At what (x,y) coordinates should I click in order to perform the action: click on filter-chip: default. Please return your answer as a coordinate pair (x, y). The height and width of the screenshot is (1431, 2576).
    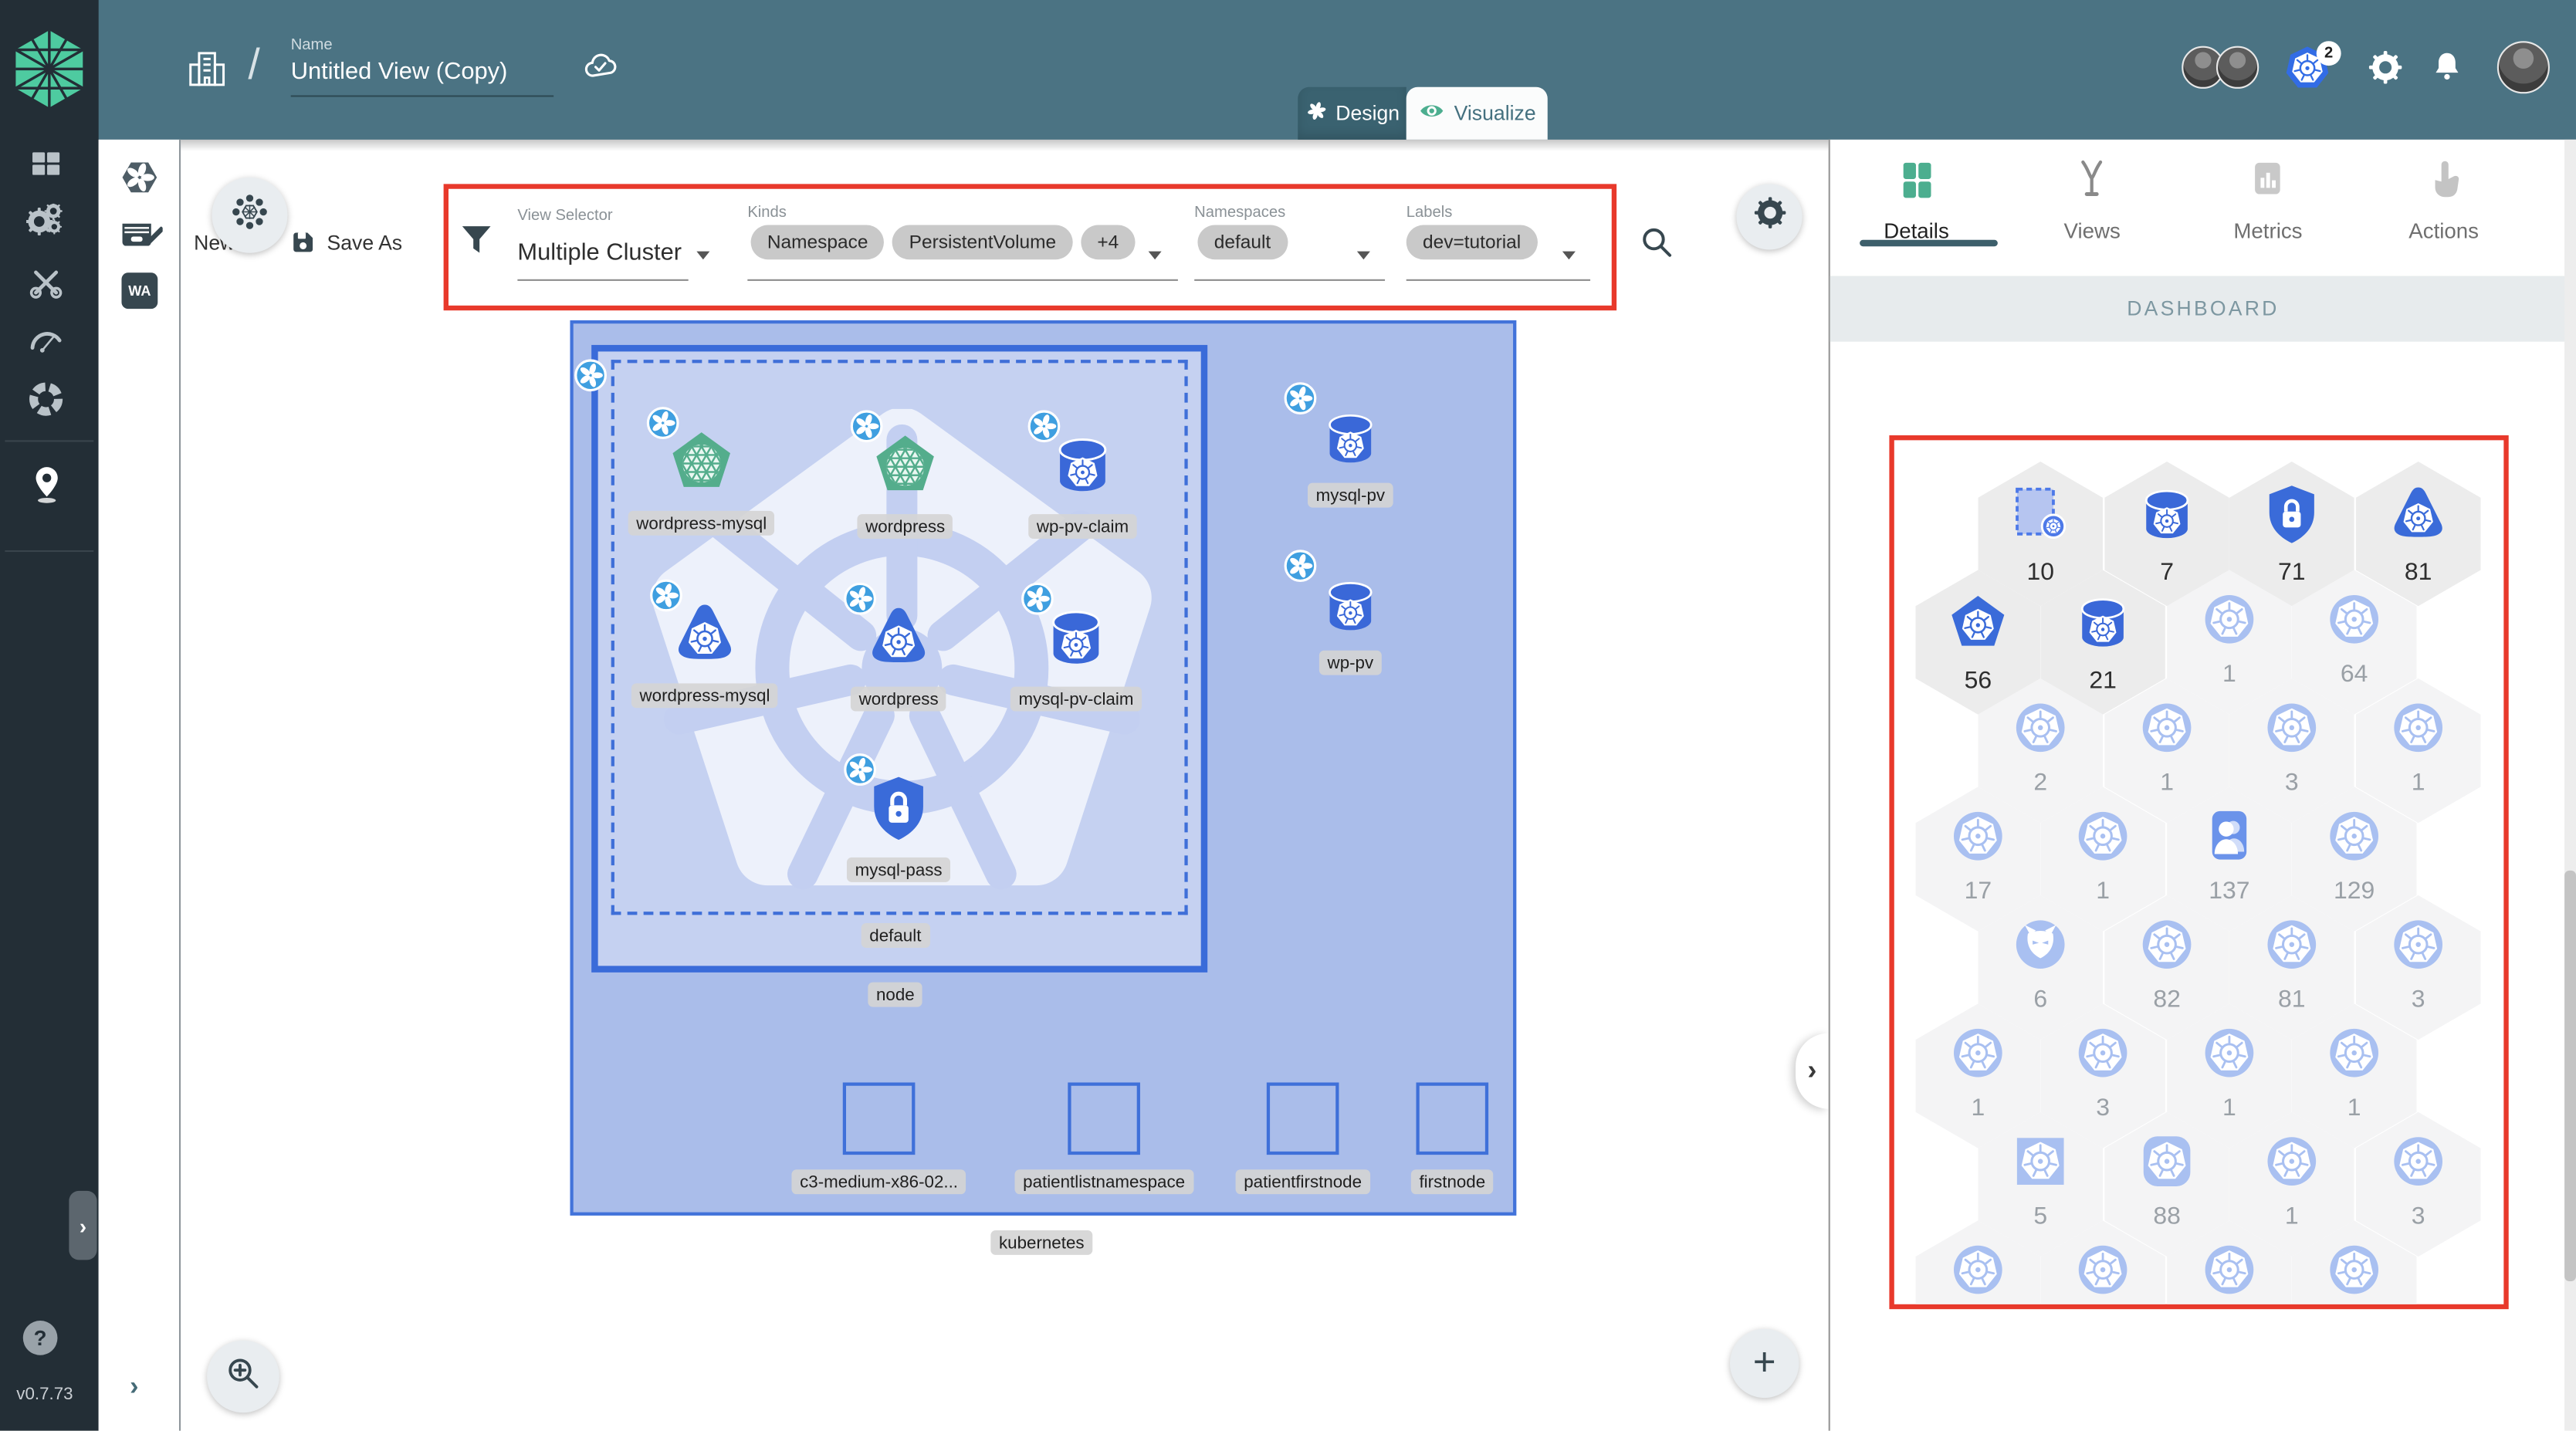
    Looking at the image, I should click on (1242, 242).